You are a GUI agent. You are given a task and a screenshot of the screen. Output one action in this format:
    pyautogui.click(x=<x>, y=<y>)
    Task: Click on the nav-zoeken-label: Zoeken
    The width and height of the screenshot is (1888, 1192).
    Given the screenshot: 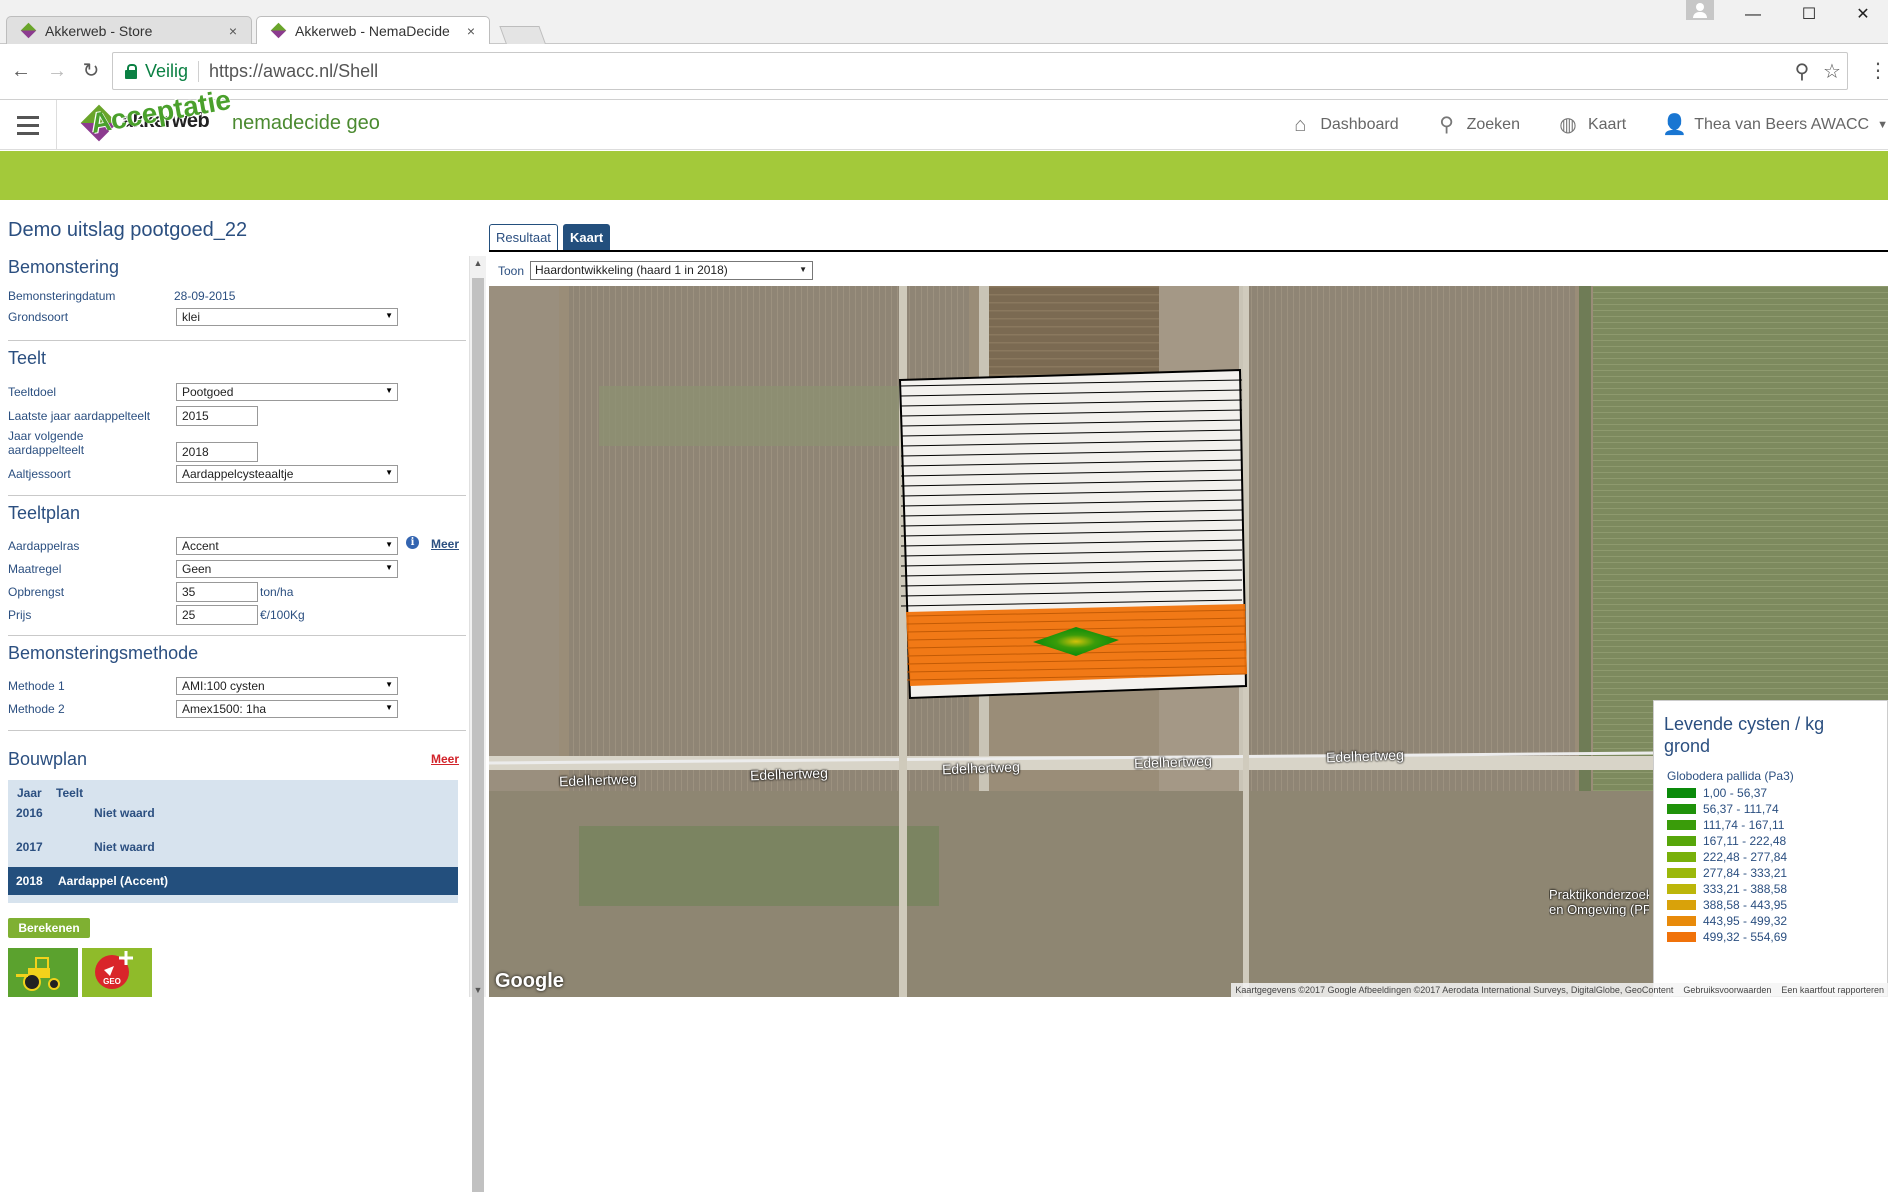 What is the action you would take?
    pyautogui.click(x=1493, y=124)
    